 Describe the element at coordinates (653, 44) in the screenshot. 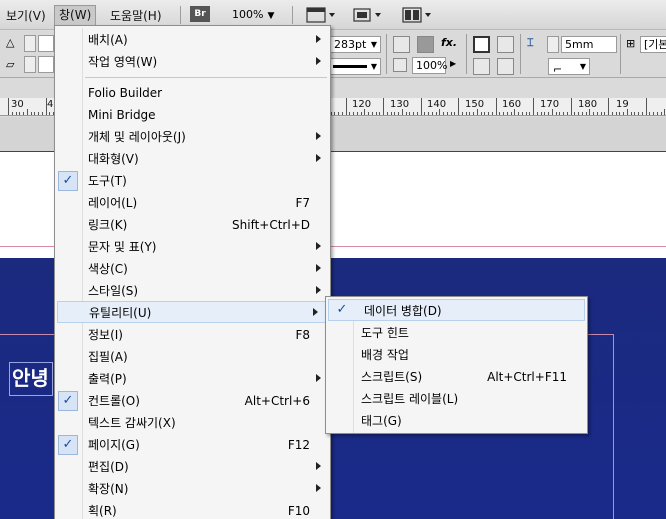

I see `object-style-field: [기본` at that location.